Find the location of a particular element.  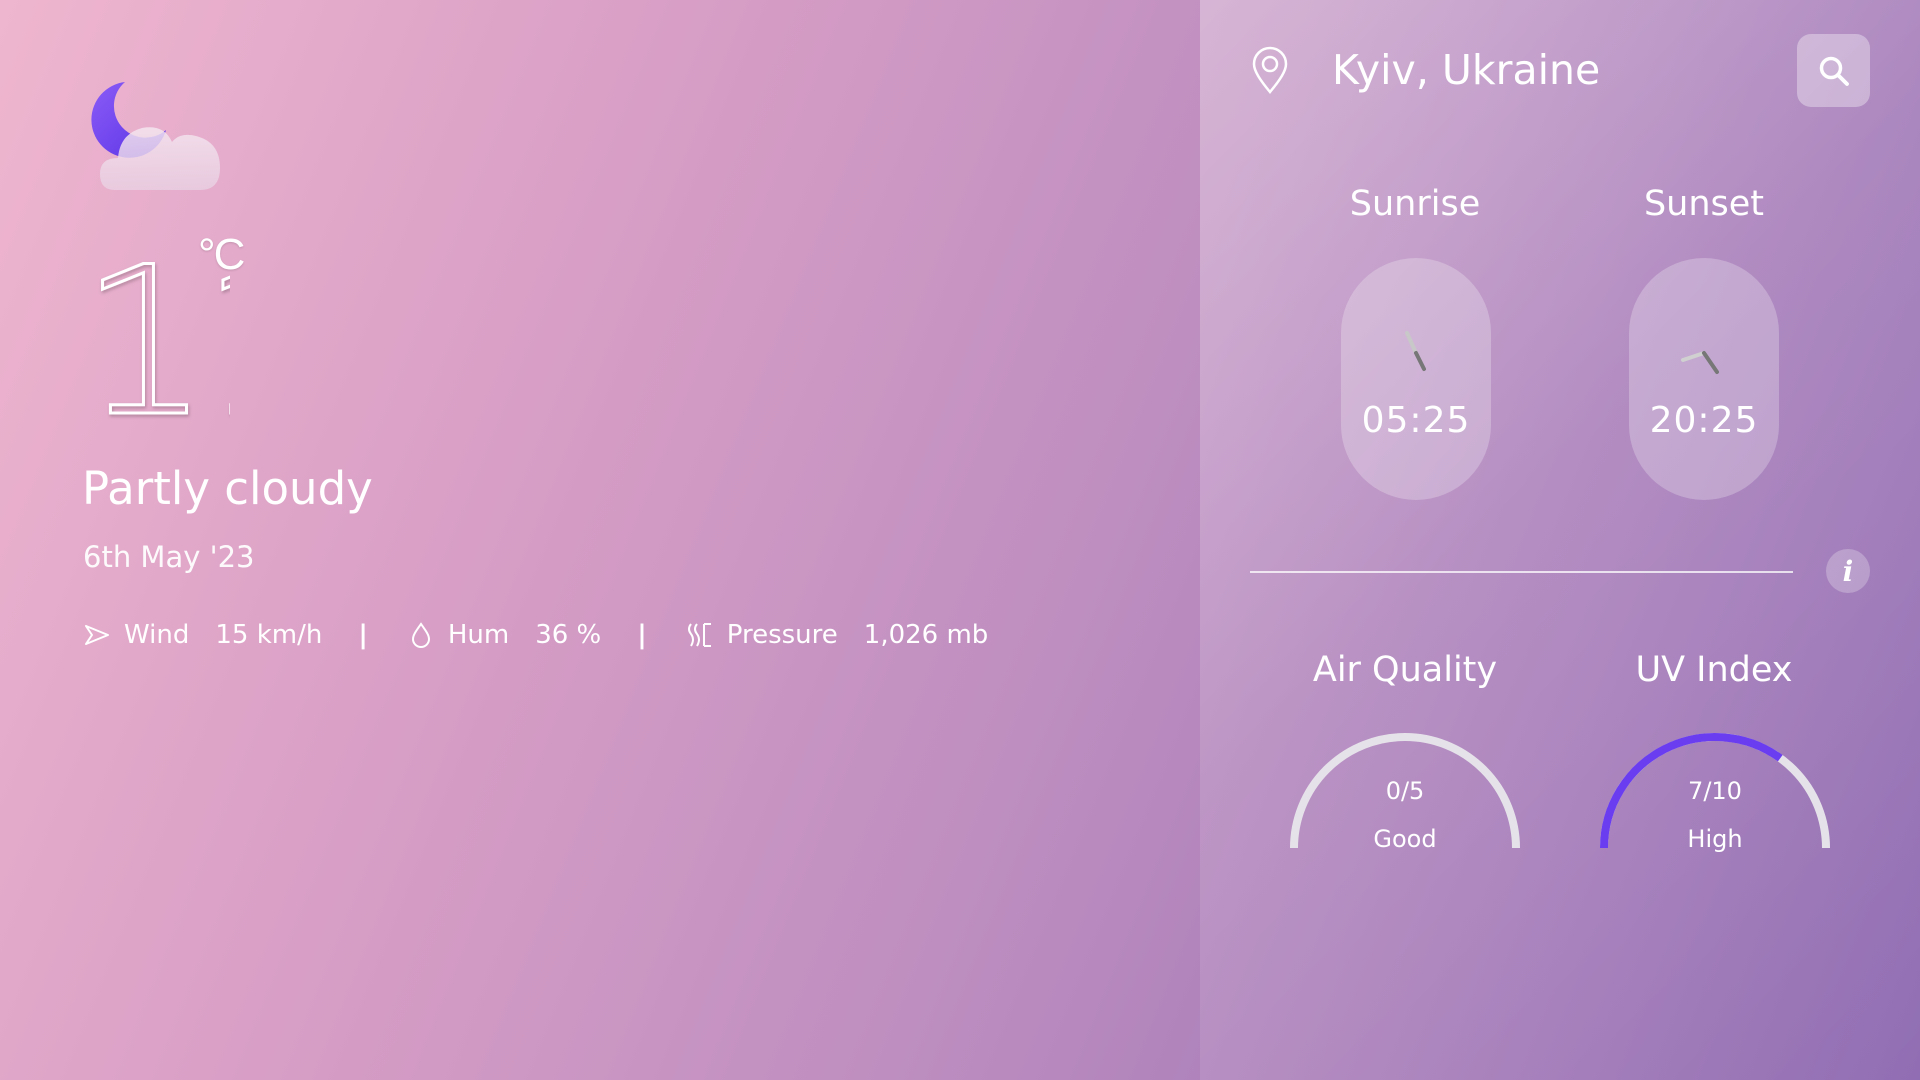

humidity-value: 36 % is located at coordinates (568, 635).